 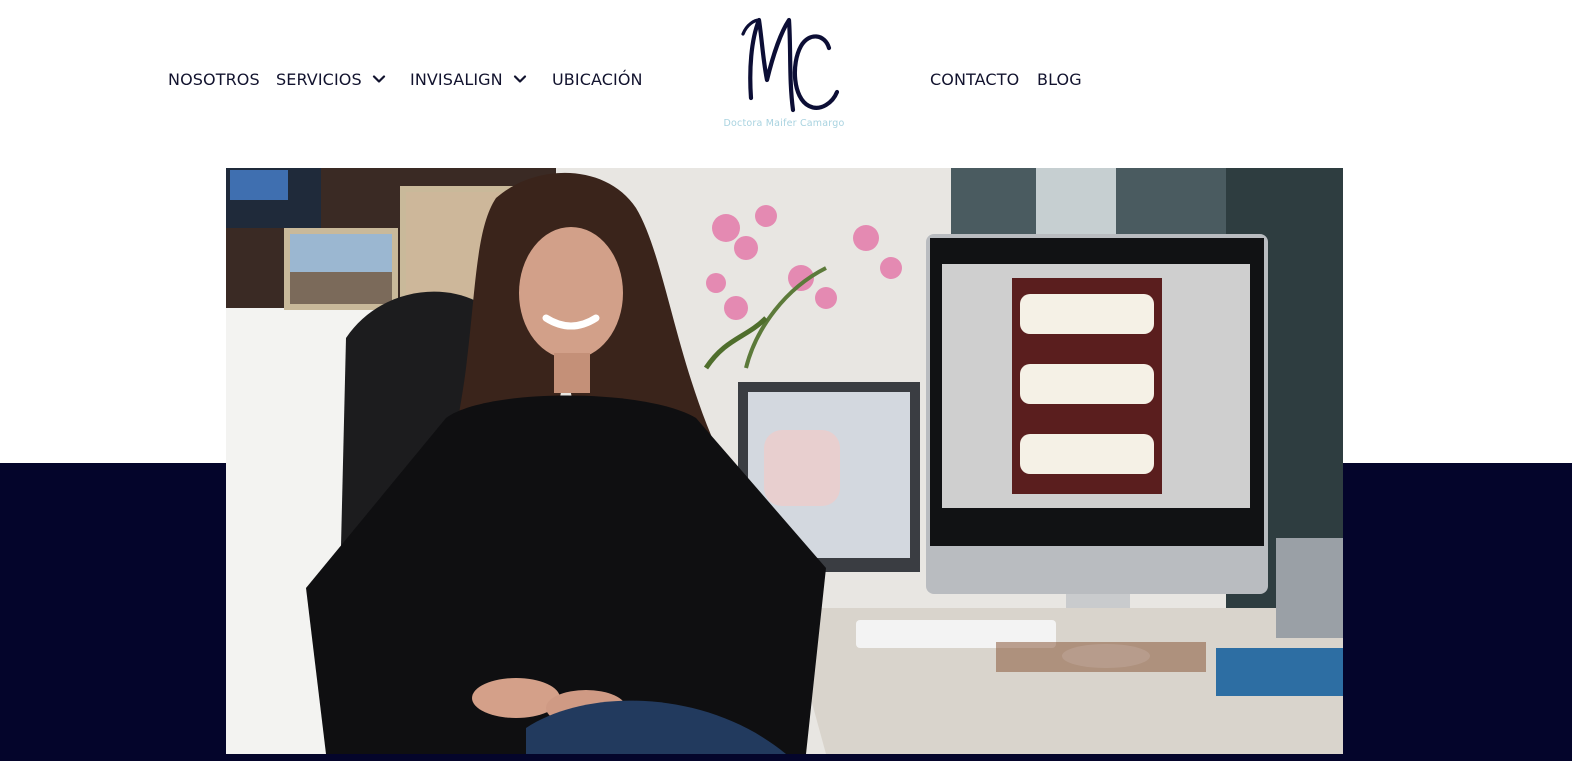 What do you see at coordinates (790, 65) in the screenshot?
I see `mc-monogram-icon` at bounding box center [790, 65].